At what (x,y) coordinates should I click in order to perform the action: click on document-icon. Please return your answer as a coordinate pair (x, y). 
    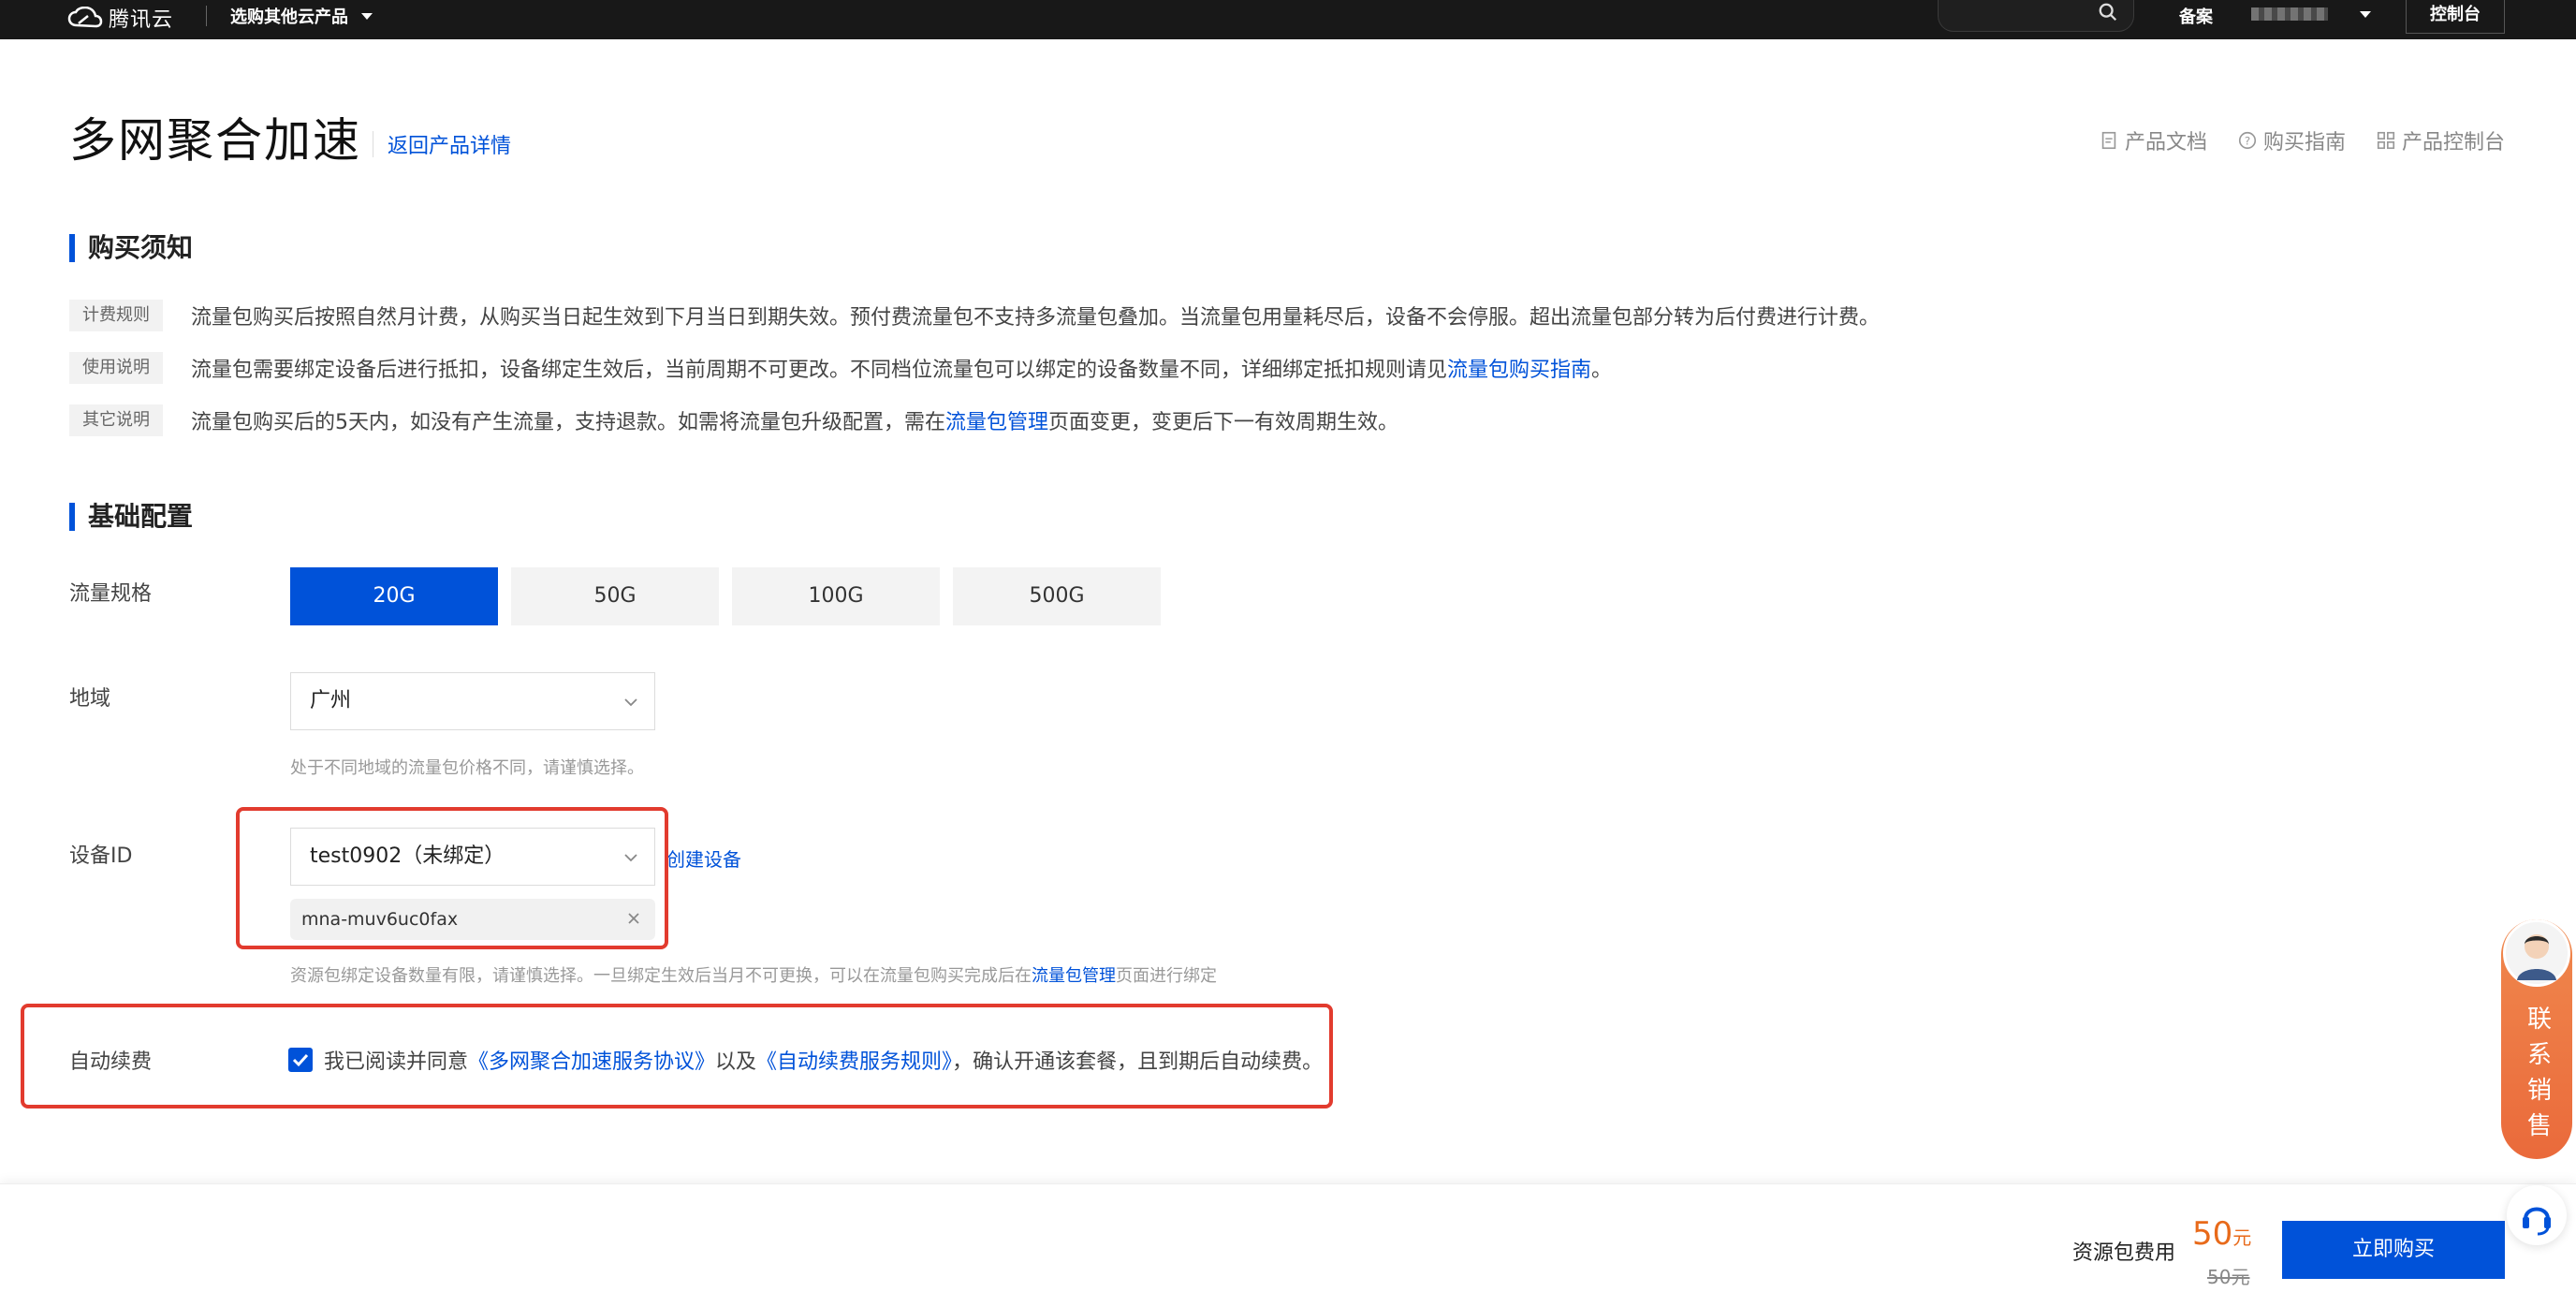
    Looking at the image, I should click on (2108, 140).